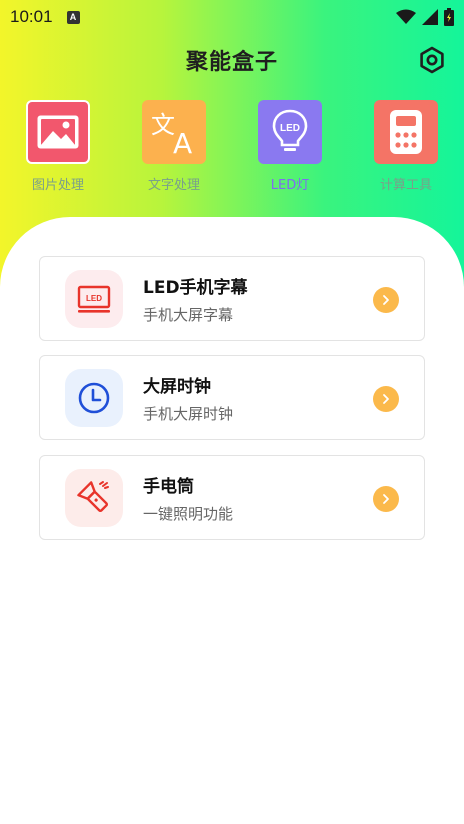 The height and width of the screenshot is (824, 464). Describe the element at coordinates (430, 17) in the screenshot. I see `cellular-signal-icon` at that location.